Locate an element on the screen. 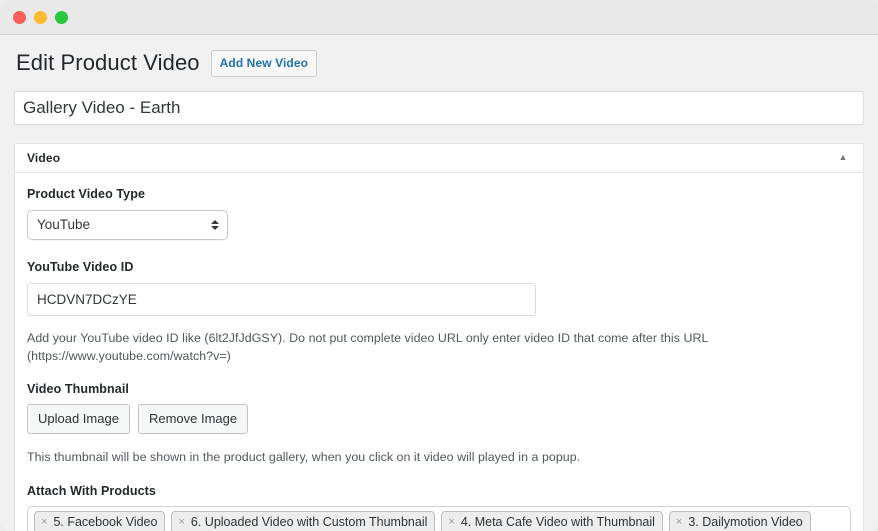 This screenshot has height=531, width=878. product-chip: × 5. Facebook Video is located at coordinates (100, 520).